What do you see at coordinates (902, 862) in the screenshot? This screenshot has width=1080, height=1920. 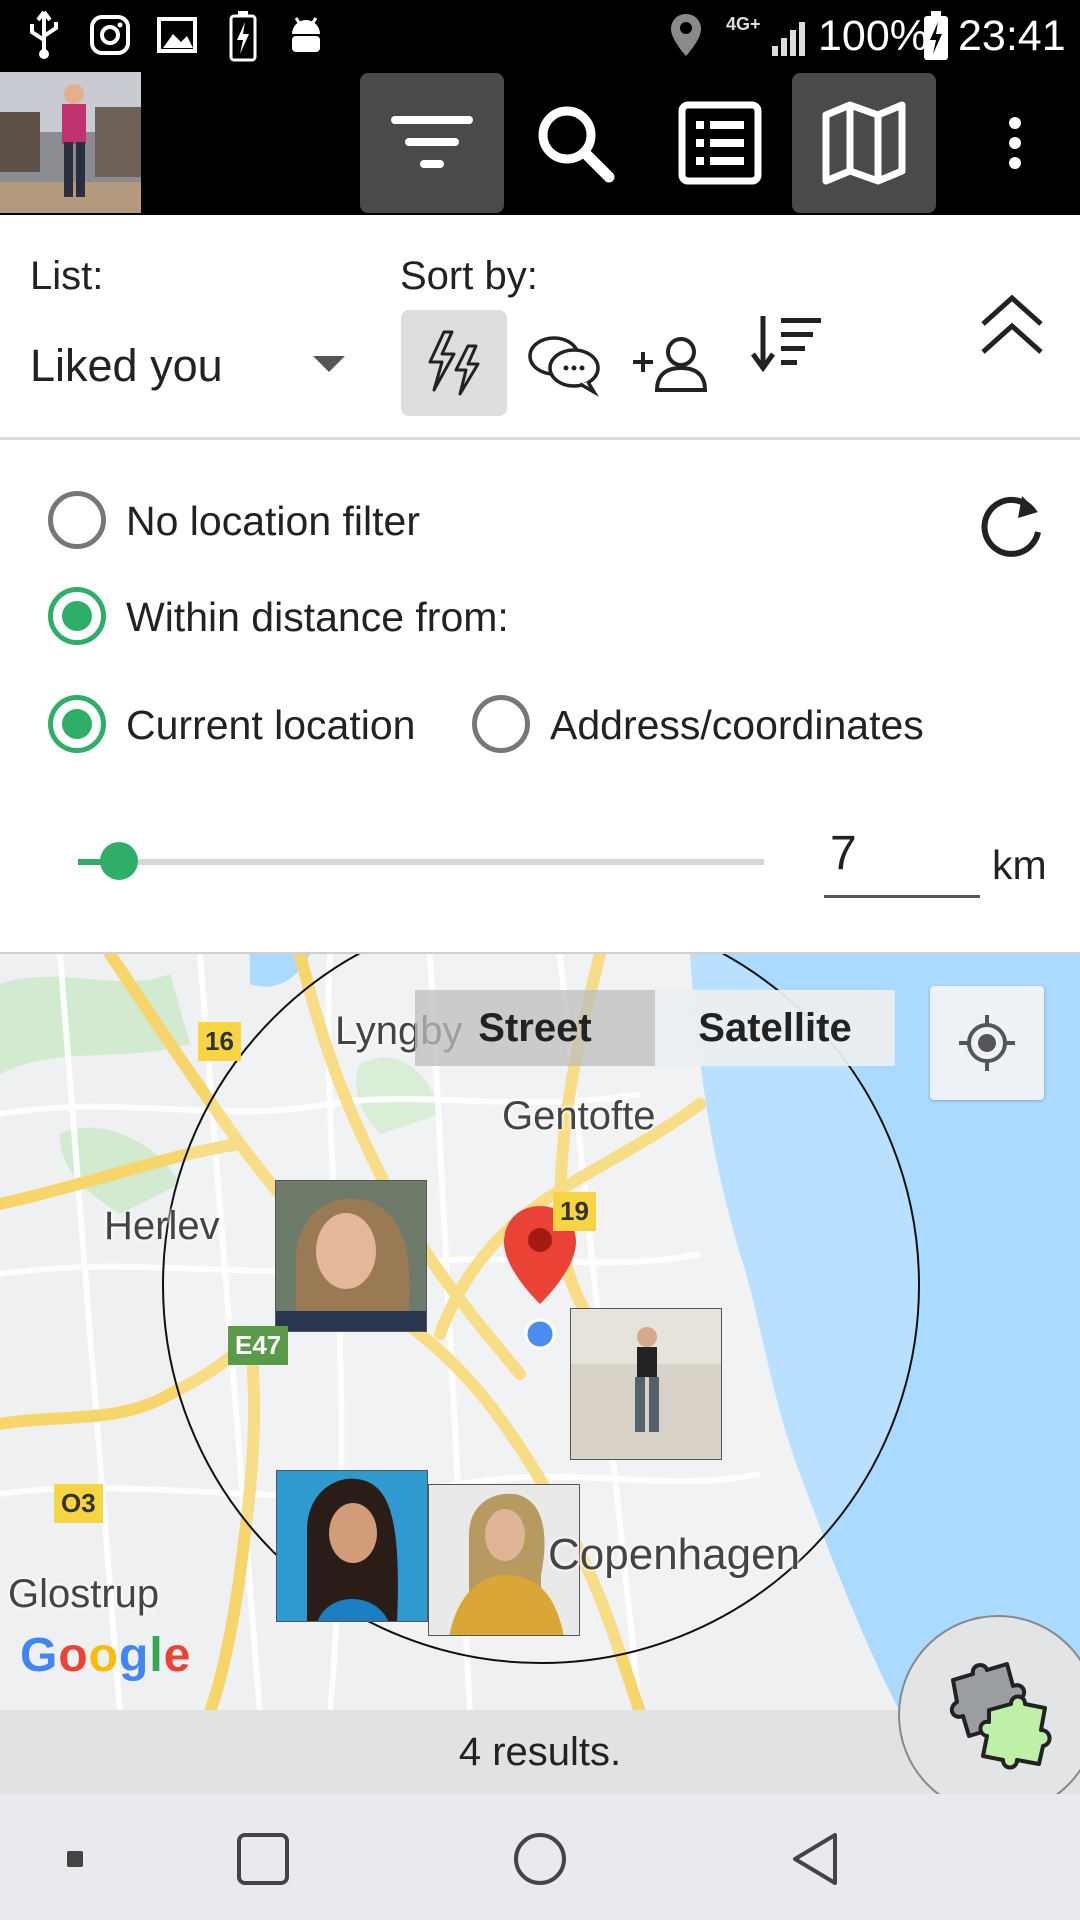 I see `distance-input: 7` at bounding box center [902, 862].